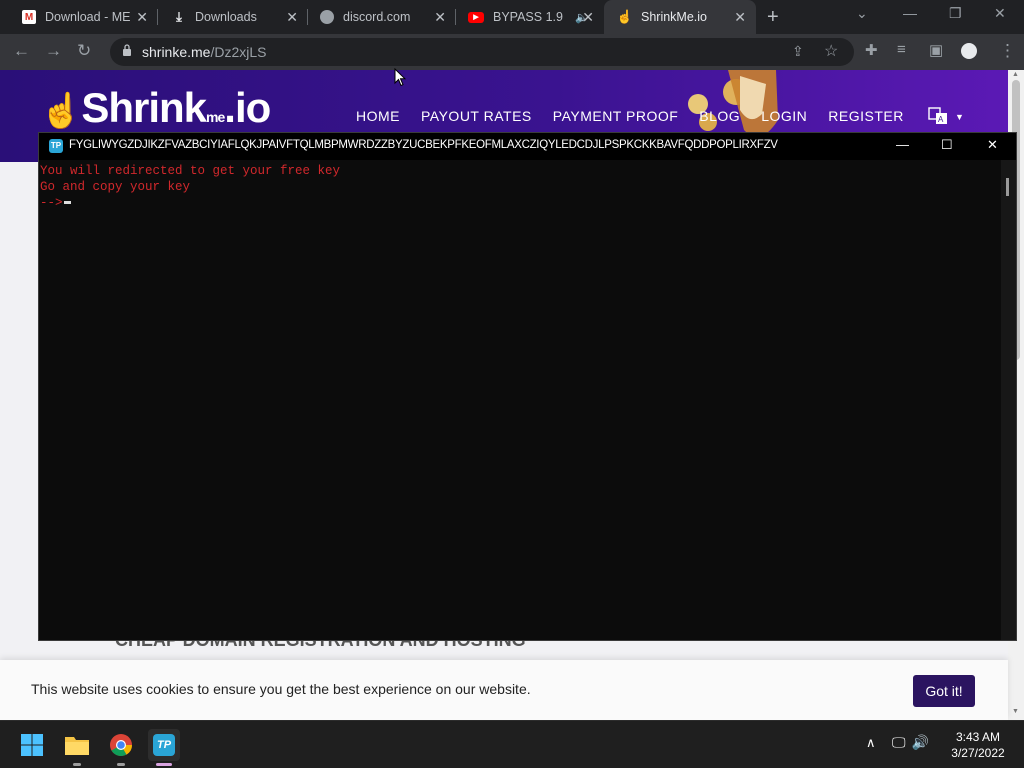 This screenshot has height=768, width=1024. What do you see at coordinates (978, 737) in the screenshot?
I see `clock-time: 3:43 AM` at bounding box center [978, 737].